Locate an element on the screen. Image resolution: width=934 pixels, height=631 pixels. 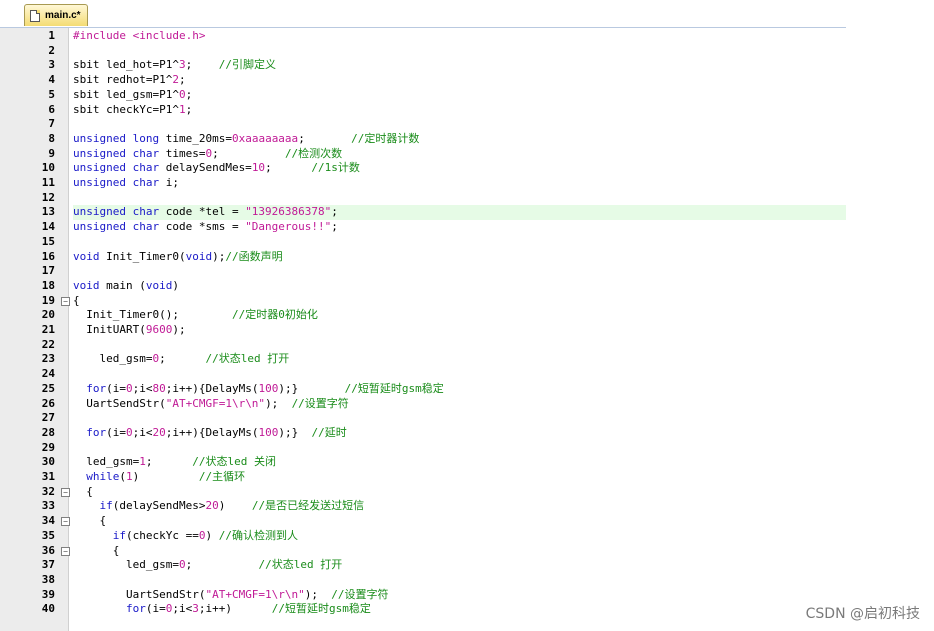
code-line: 24 is located at coordinates (423, 374).